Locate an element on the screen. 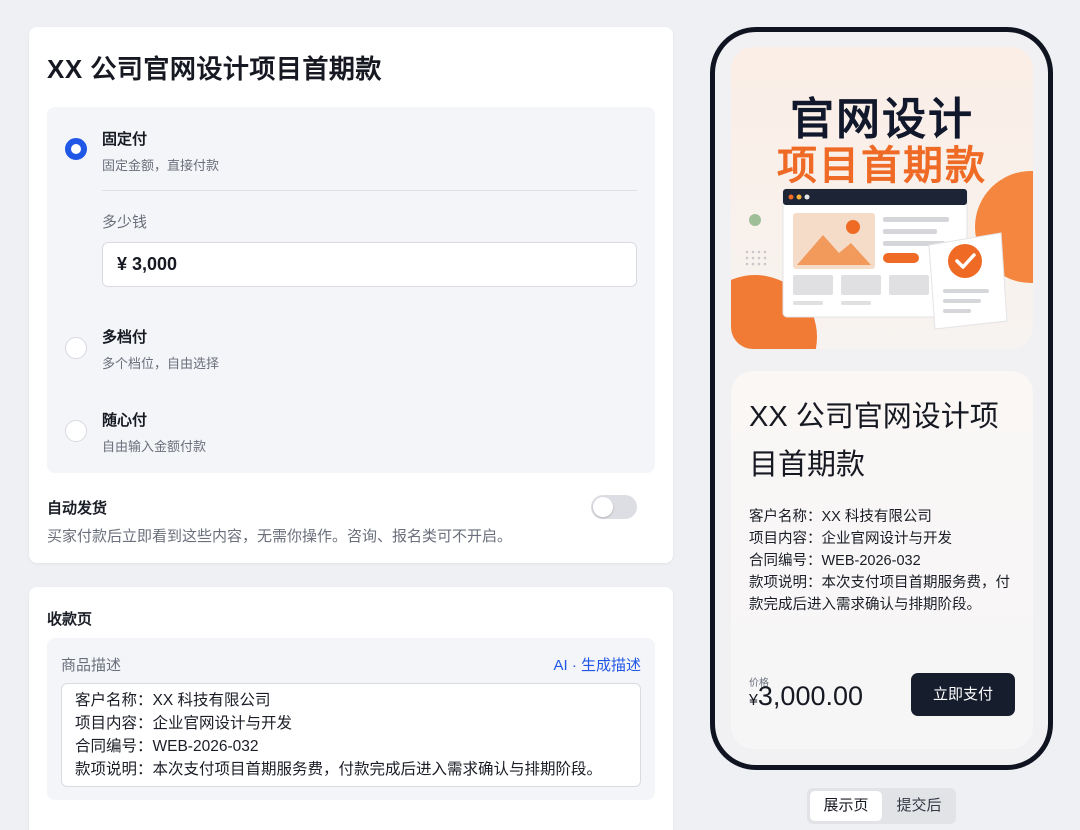 This screenshot has width=1080, height=830. free-pay-title: 随心付 is located at coordinates (125, 420).